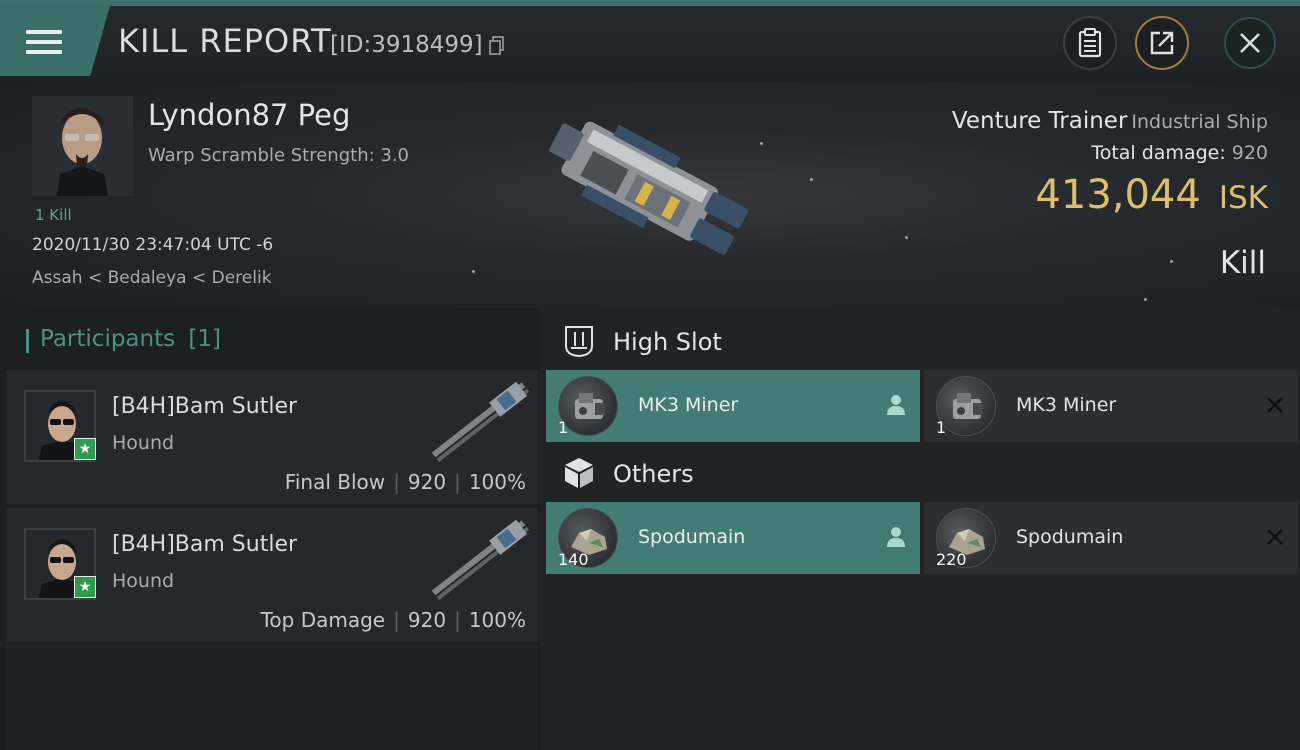  I want to click on share-icon, so click(1162, 43).